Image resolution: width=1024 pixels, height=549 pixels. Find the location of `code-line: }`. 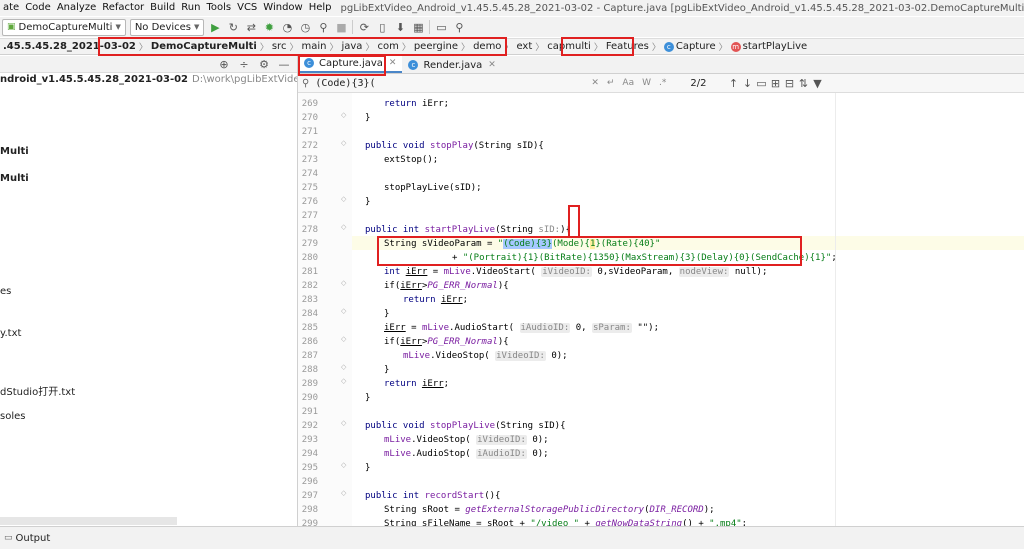

code-line: } is located at coordinates (368, 118).